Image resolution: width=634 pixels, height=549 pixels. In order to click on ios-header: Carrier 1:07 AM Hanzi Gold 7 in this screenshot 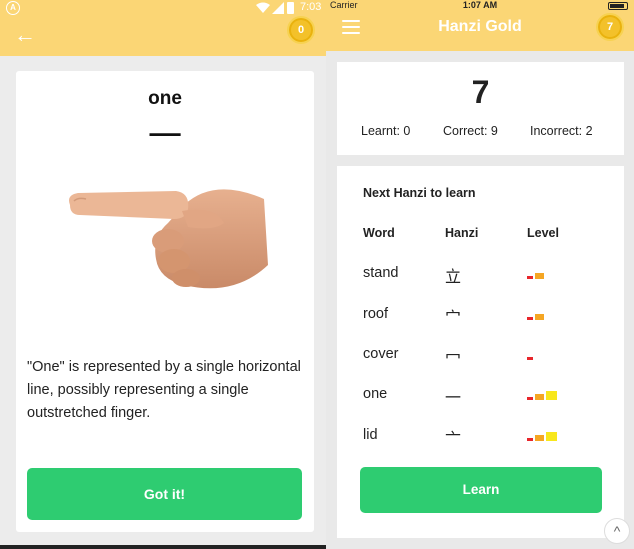, I will do `click(480, 25)`.